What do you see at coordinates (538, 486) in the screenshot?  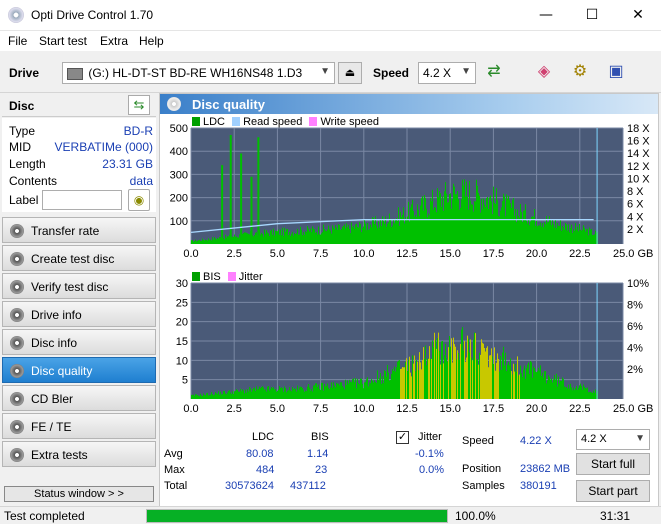 I see `samples-value: 380191` at bounding box center [538, 486].